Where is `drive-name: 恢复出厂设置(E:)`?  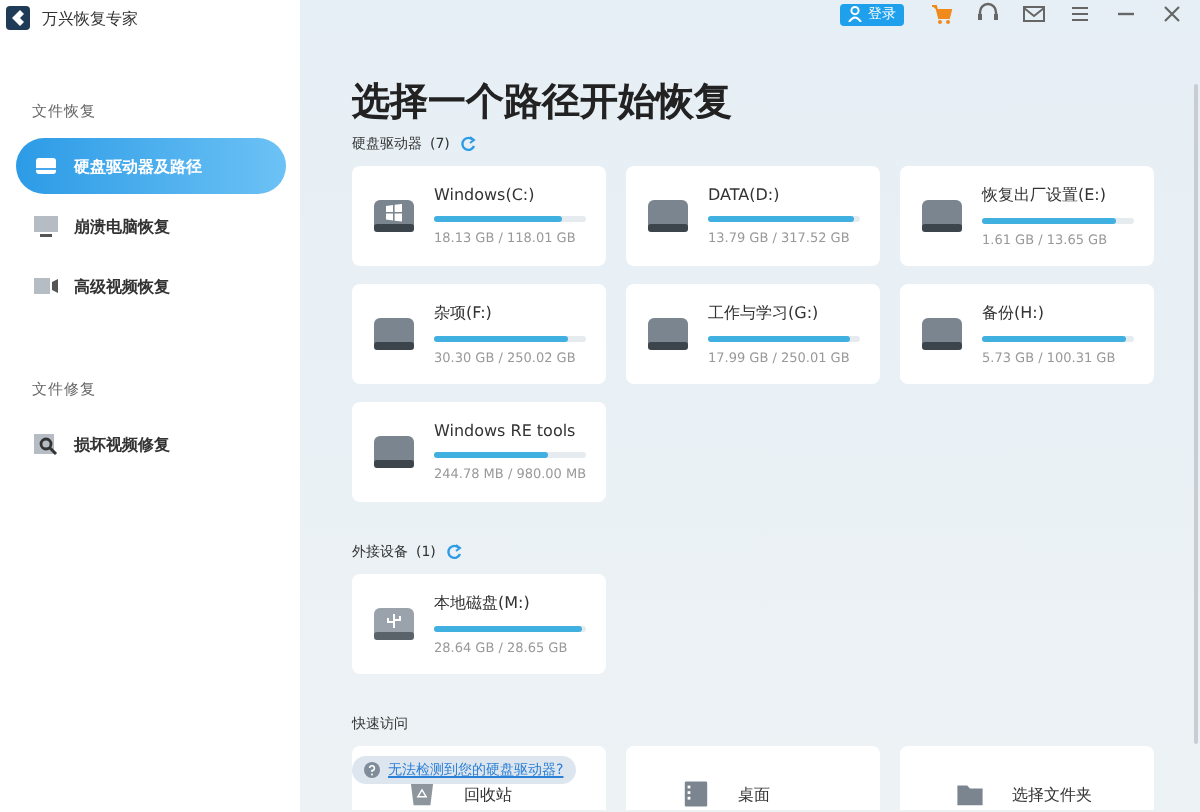
drive-name: 恢复出厂设置(E:) is located at coordinates (1045, 195).